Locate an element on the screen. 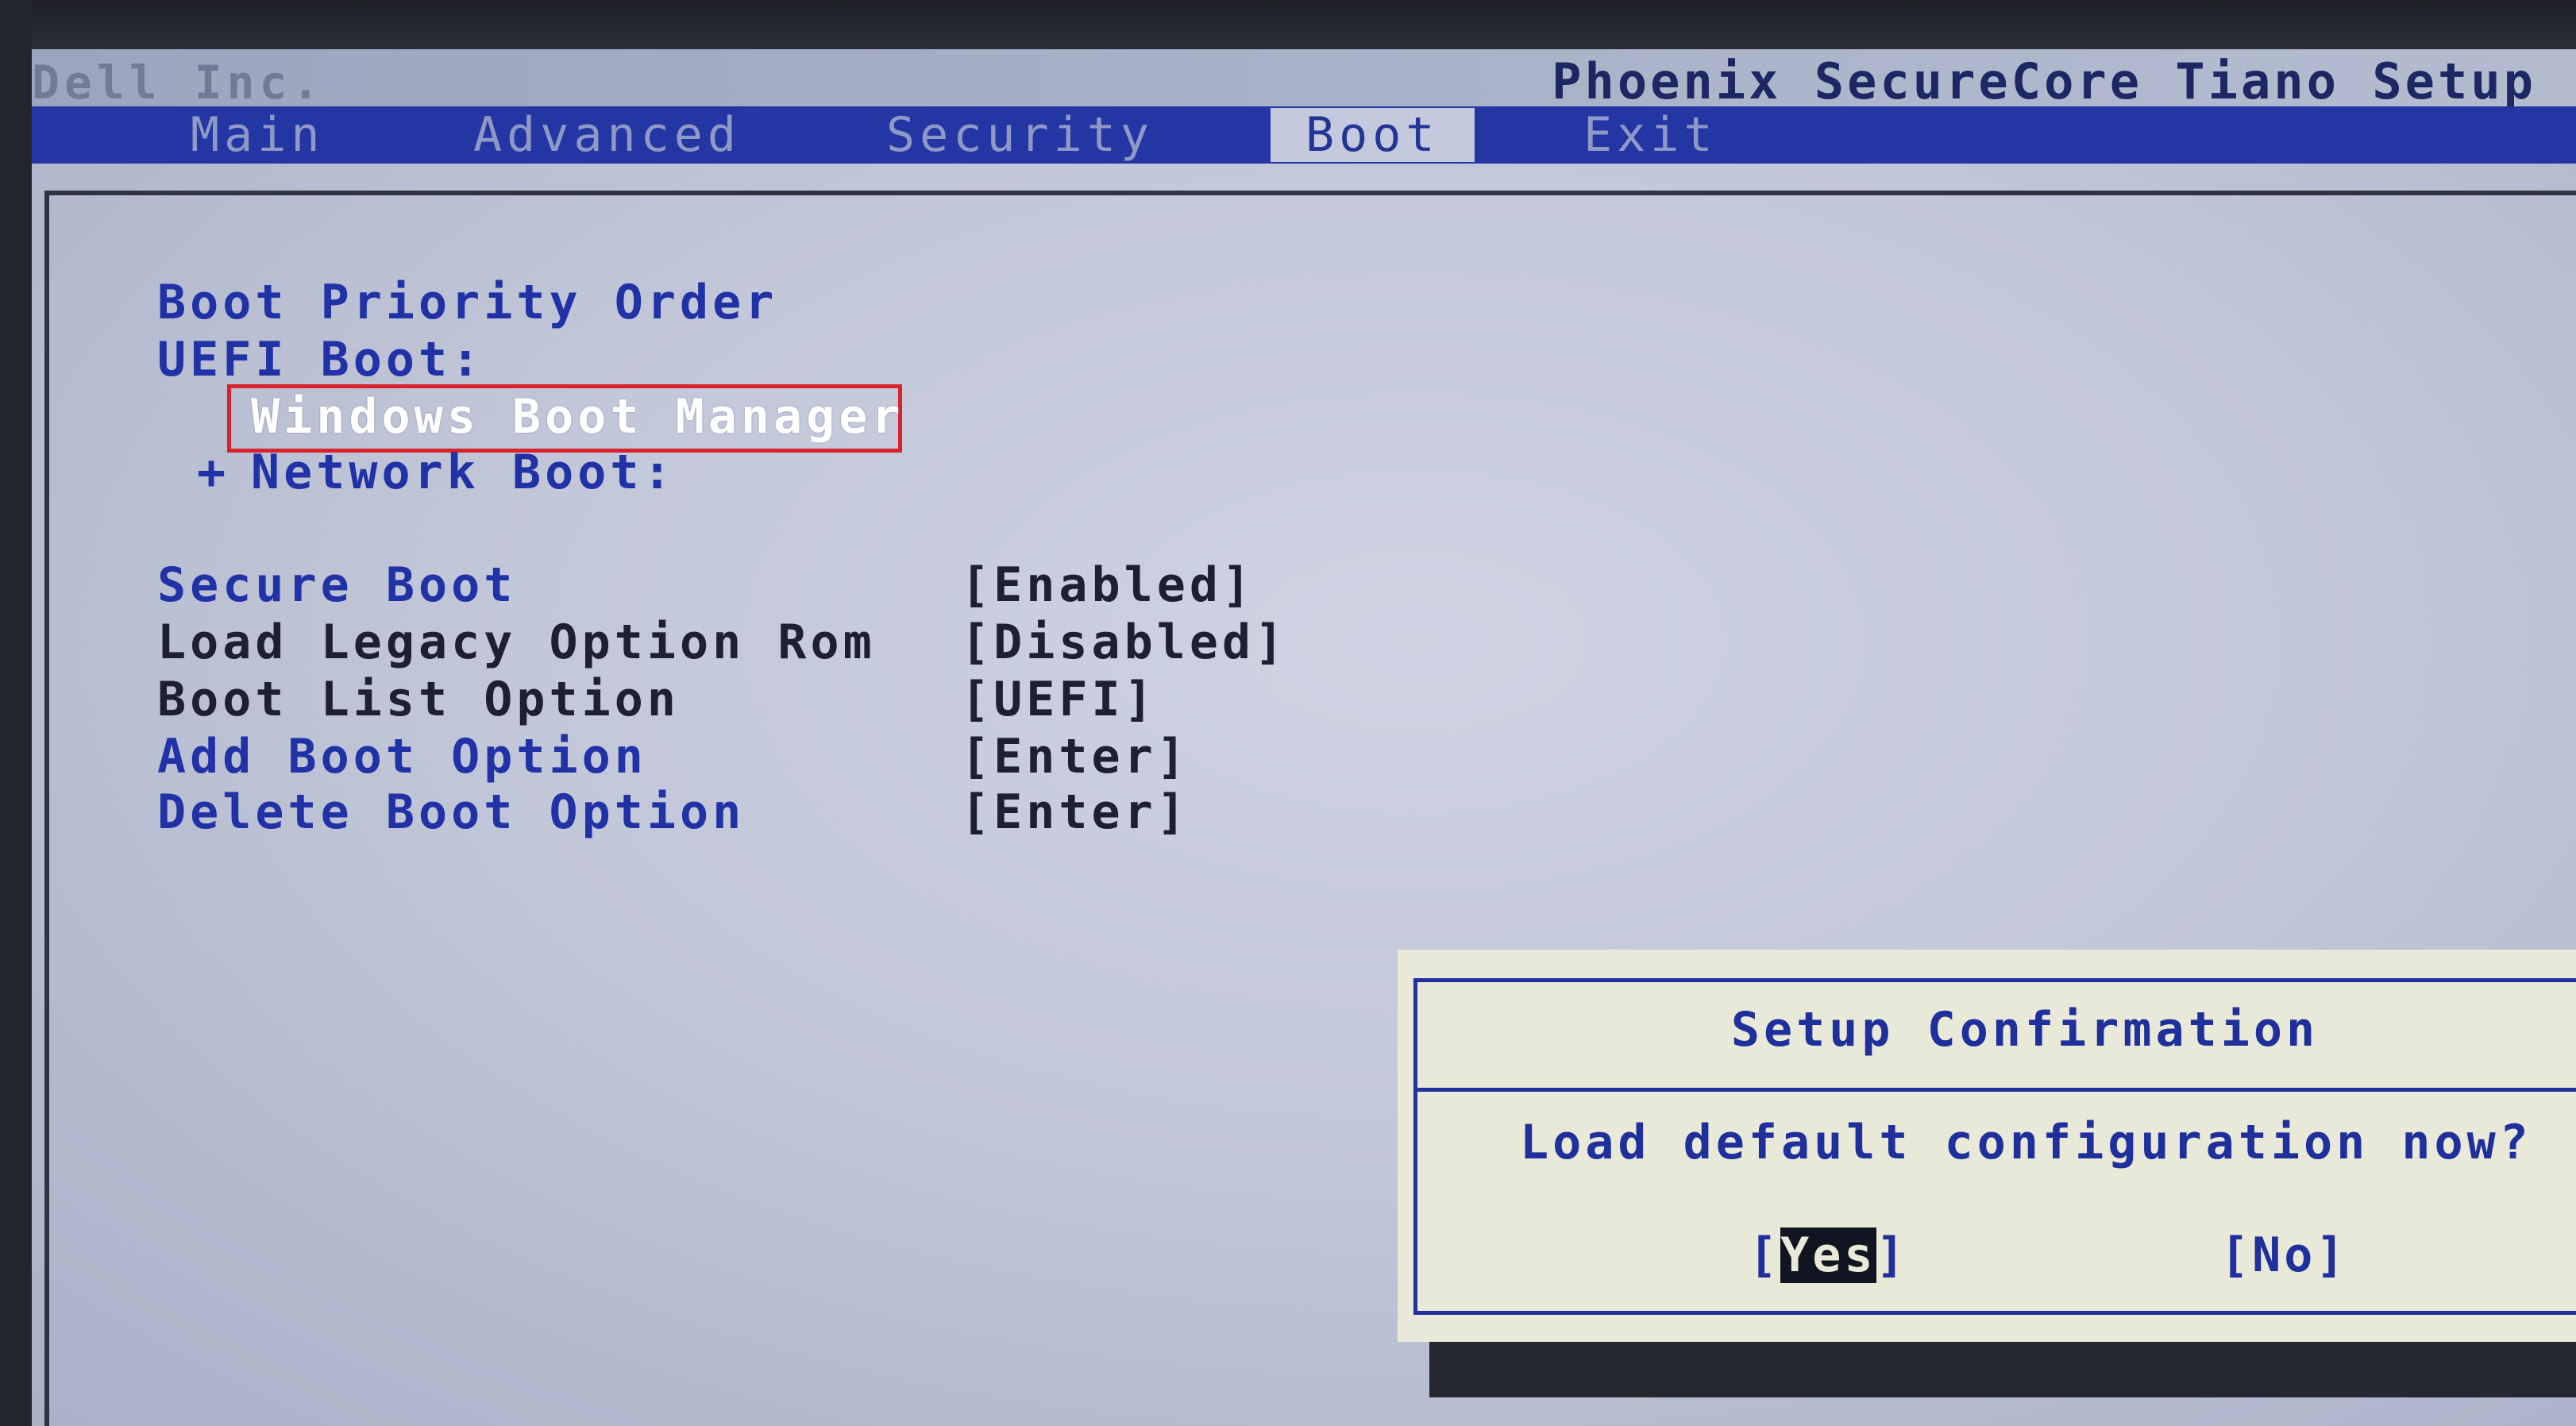 The width and height of the screenshot is (2576, 1426). yes-button-label: Yes is located at coordinates (1828, 1255).